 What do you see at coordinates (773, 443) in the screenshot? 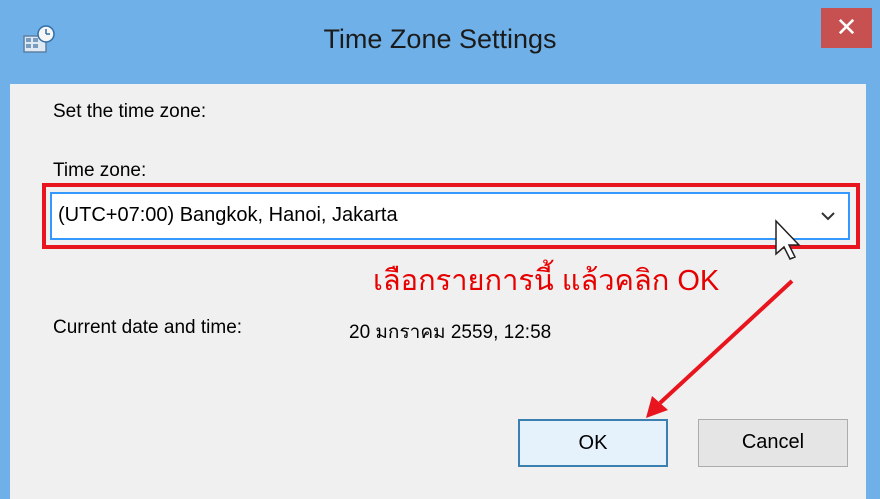
I see `cancel-button: Cancel` at bounding box center [773, 443].